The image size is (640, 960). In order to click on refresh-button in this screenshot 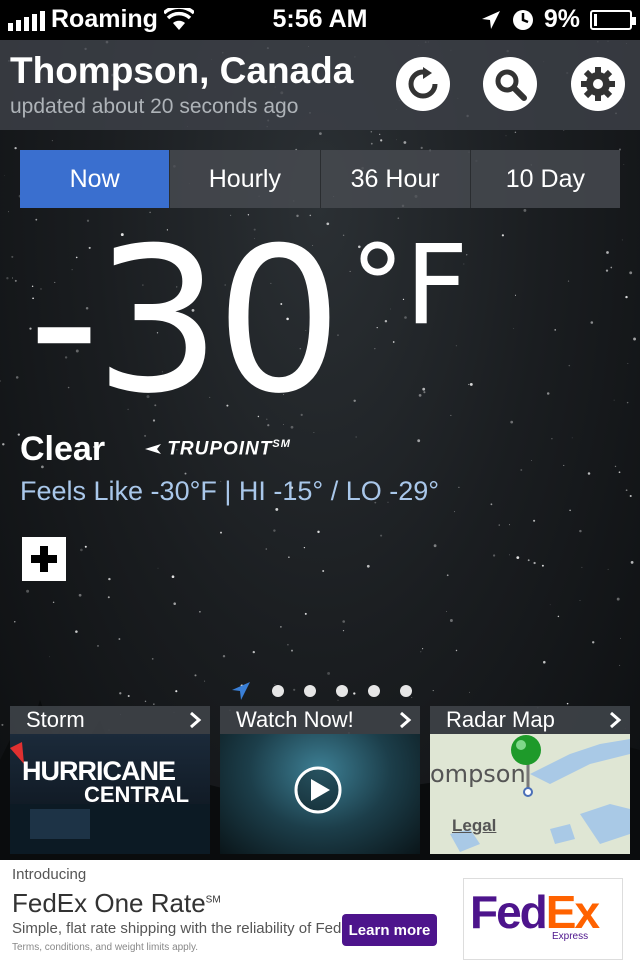, I will do `click(423, 84)`.